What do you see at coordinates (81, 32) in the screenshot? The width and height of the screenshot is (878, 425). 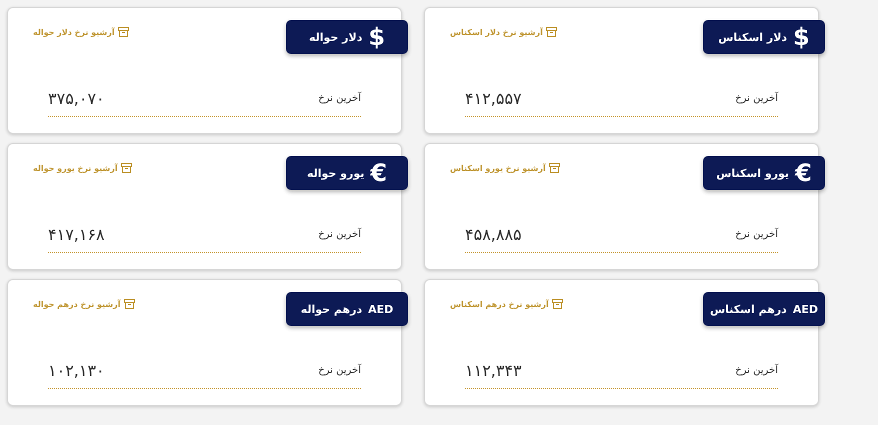 I see `archive-link: آرشیو نرخ دلار حواله` at bounding box center [81, 32].